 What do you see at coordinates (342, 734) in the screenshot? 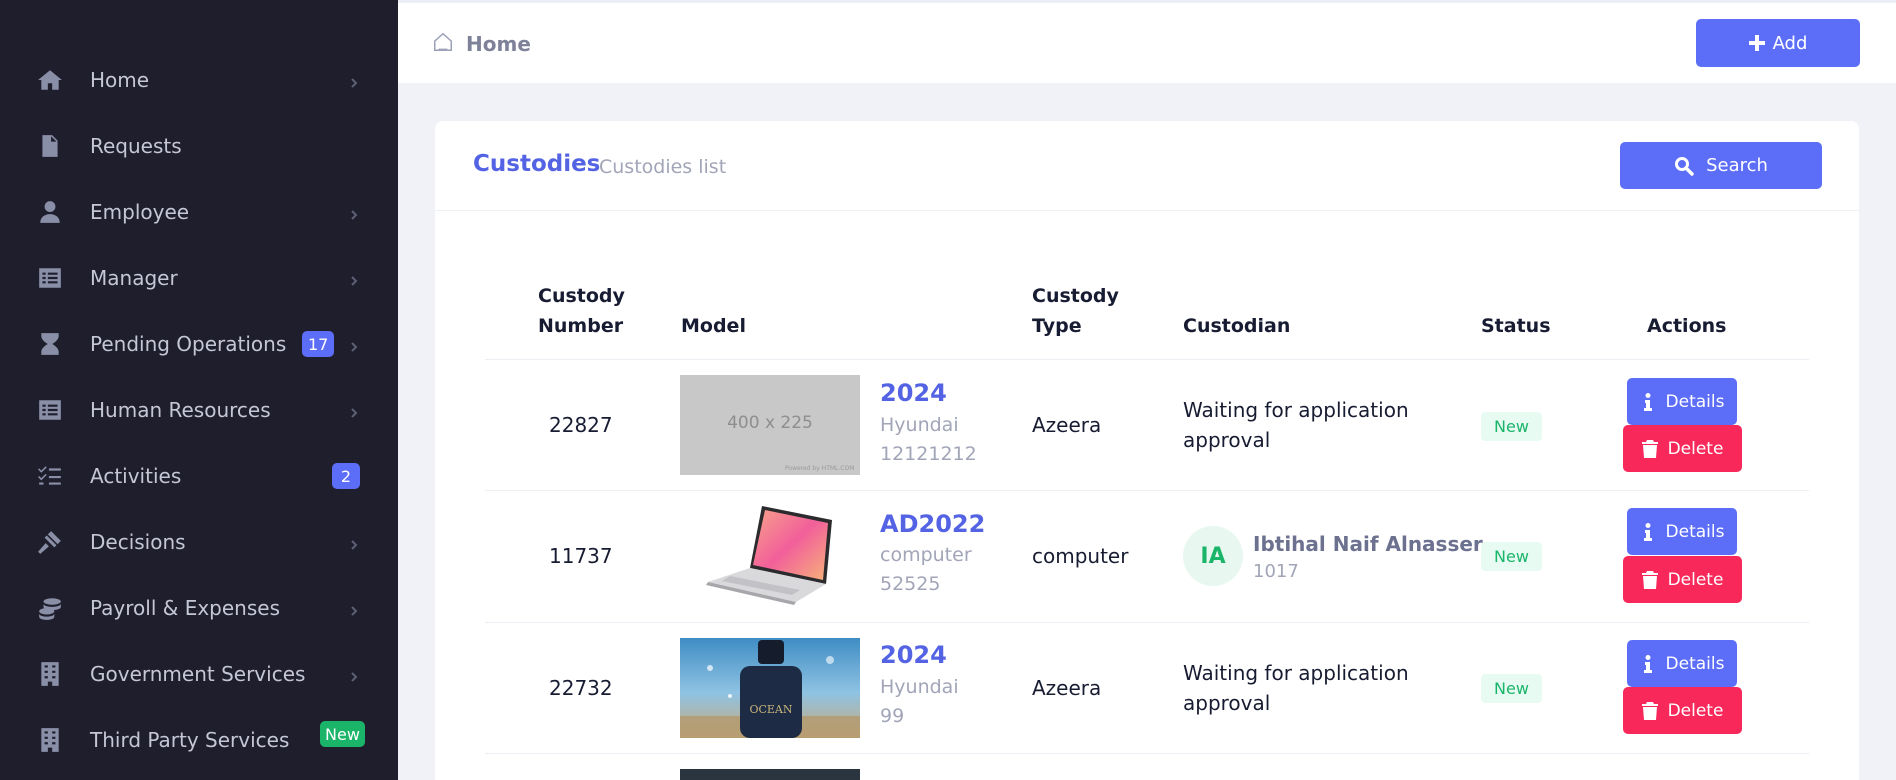
I see `new-badge: New` at bounding box center [342, 734].